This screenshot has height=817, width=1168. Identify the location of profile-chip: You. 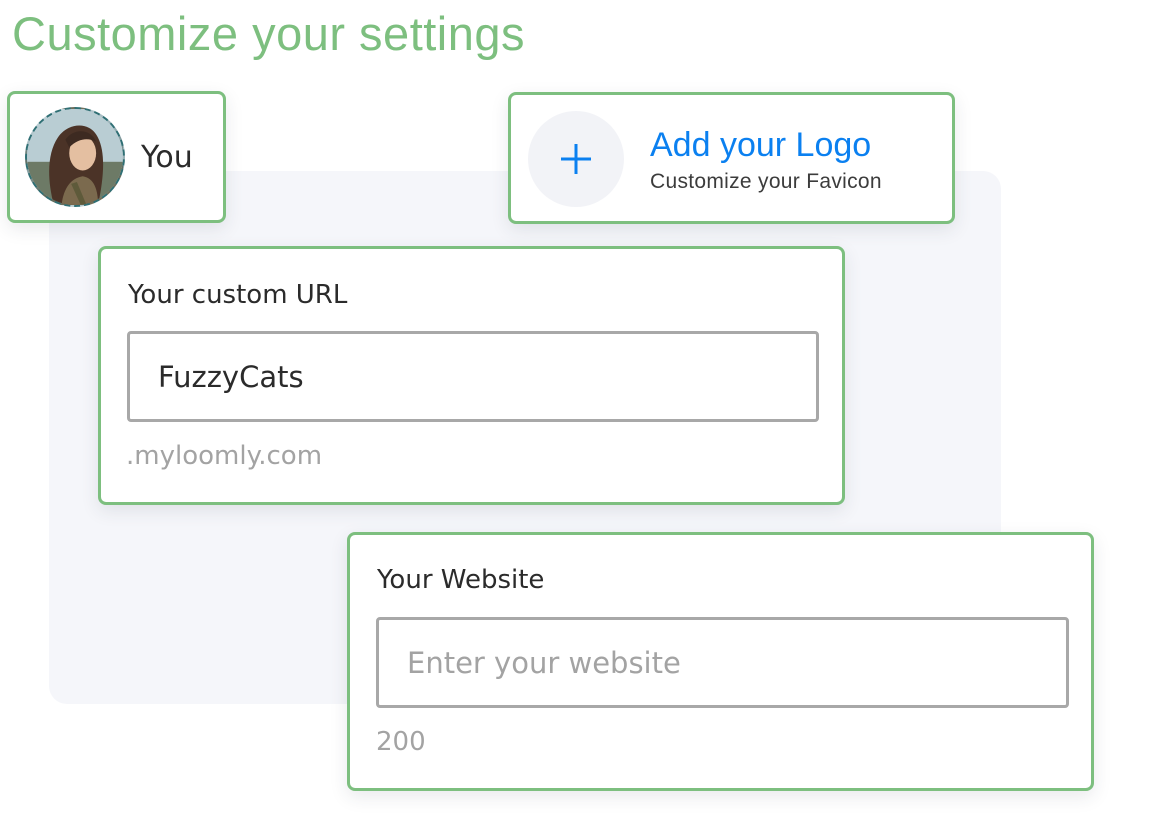
(116, 157).